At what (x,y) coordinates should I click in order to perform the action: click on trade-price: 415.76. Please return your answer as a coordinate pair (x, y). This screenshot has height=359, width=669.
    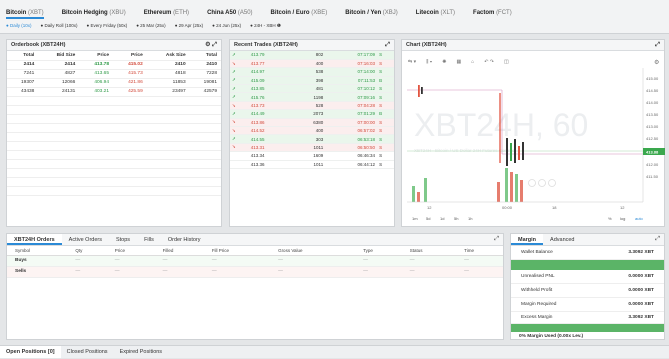
    Looking at the image, I should click on (270, 97).